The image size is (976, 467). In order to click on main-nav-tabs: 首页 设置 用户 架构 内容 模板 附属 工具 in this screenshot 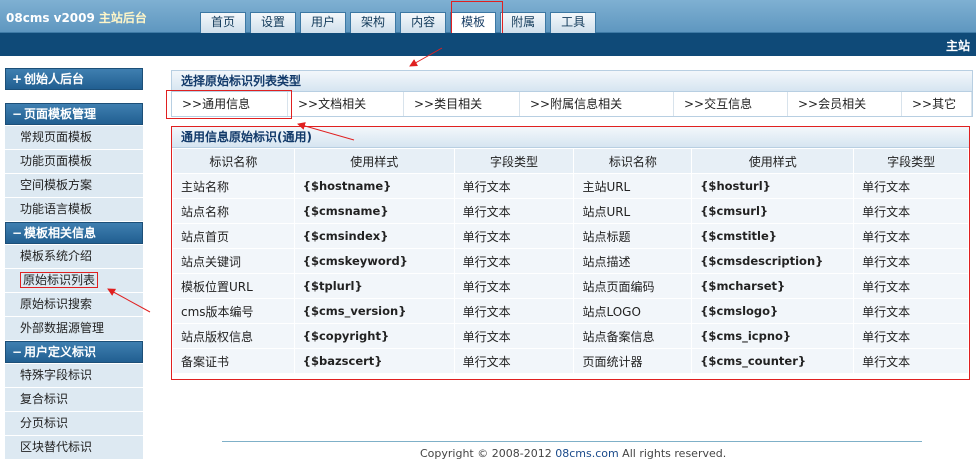, I will do `click(400, 22)`.